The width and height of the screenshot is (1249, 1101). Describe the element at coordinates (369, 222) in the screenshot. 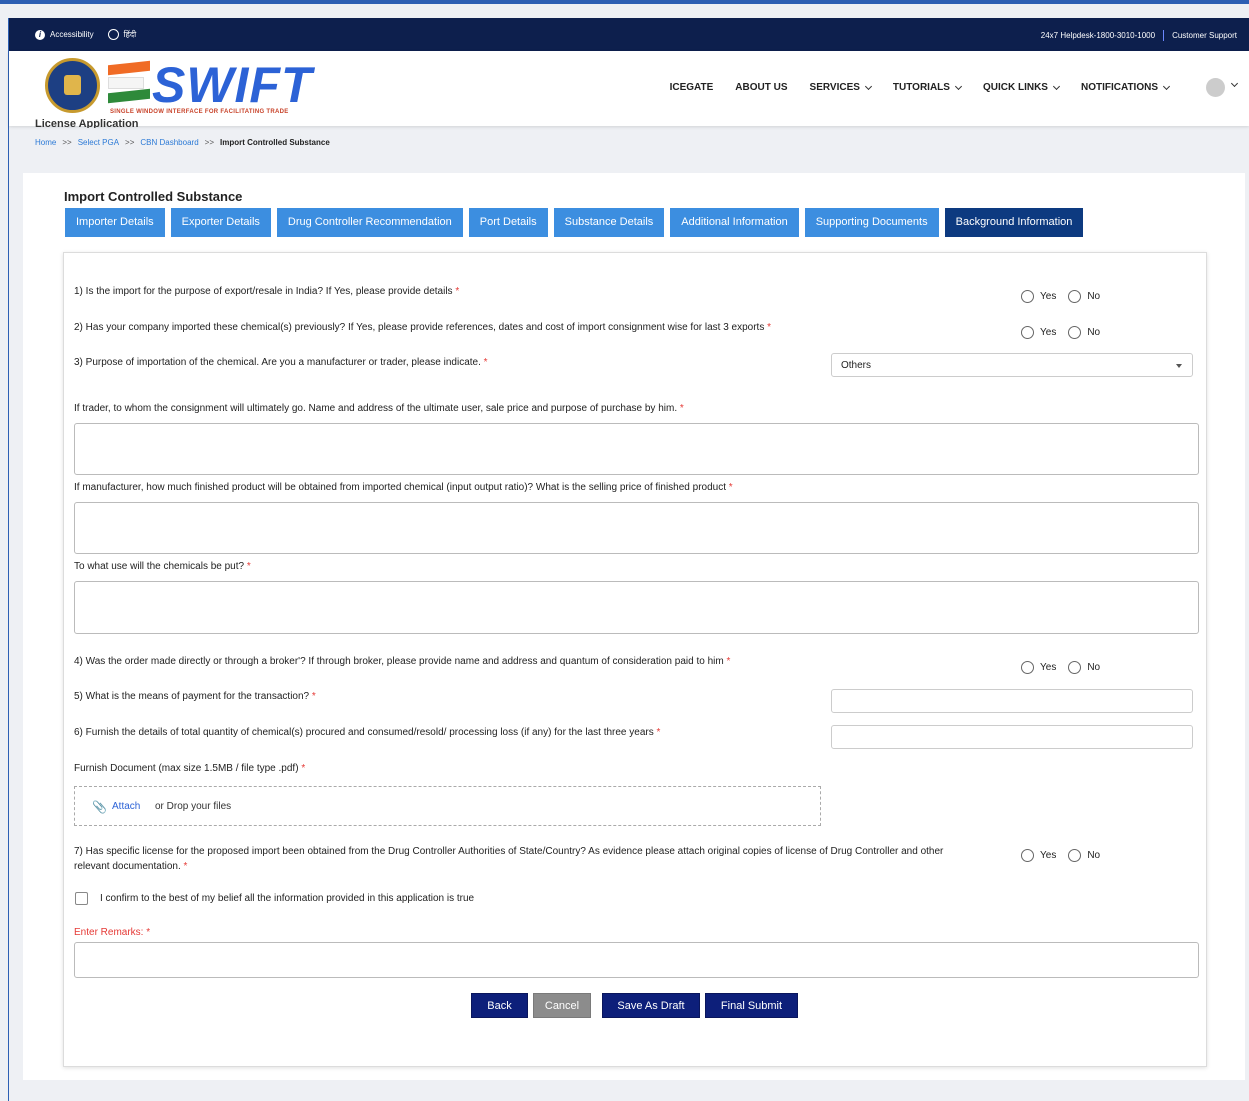

I see `tab-drug-controller-recommendation: Drug Controller Recommendation` at that location.